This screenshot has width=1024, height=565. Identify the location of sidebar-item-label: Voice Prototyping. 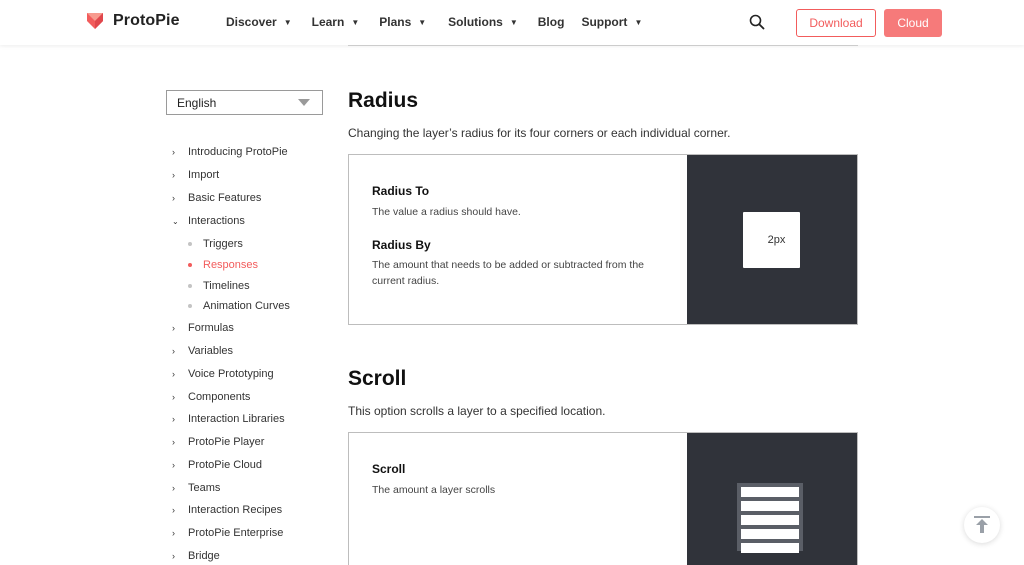
(231, 374).